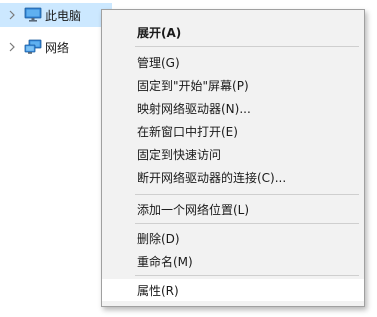 The image size is (377, 317). I want to click on menu-item-label: 在新窗口中打开(E), so click(187, 131).